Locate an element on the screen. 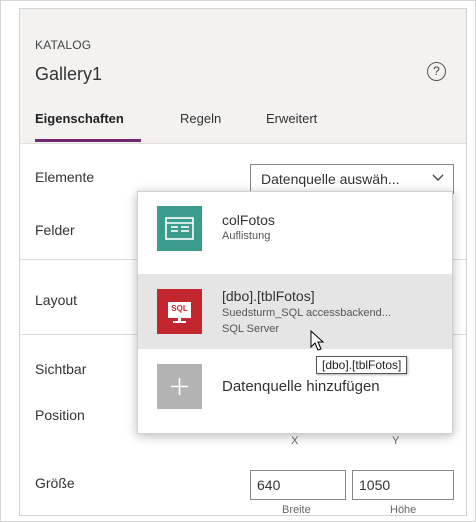  mouse-cursor-icon is located at coordinates (318, 343).